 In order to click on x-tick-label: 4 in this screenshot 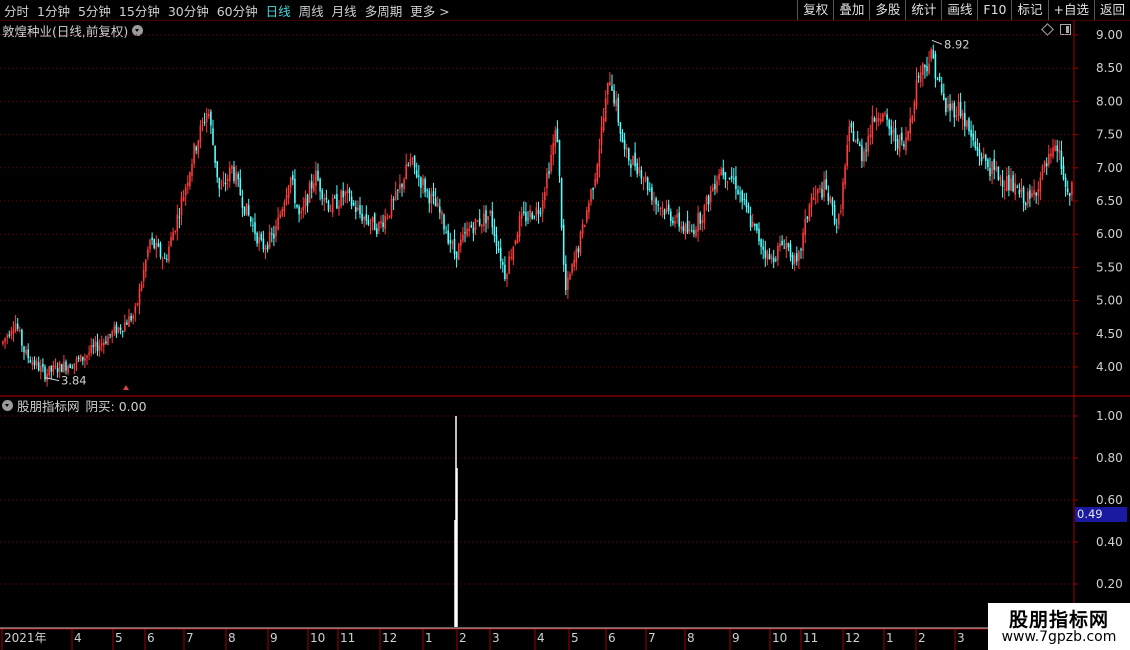, I will do `click(78, 638)`.